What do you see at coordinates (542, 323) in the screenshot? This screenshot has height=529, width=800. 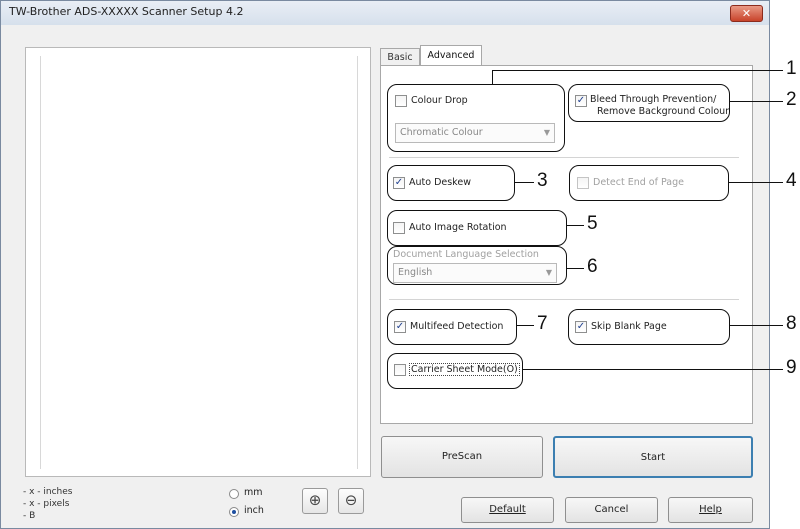 I see `callout-number-7: 7` at bounding box center [542, 323].